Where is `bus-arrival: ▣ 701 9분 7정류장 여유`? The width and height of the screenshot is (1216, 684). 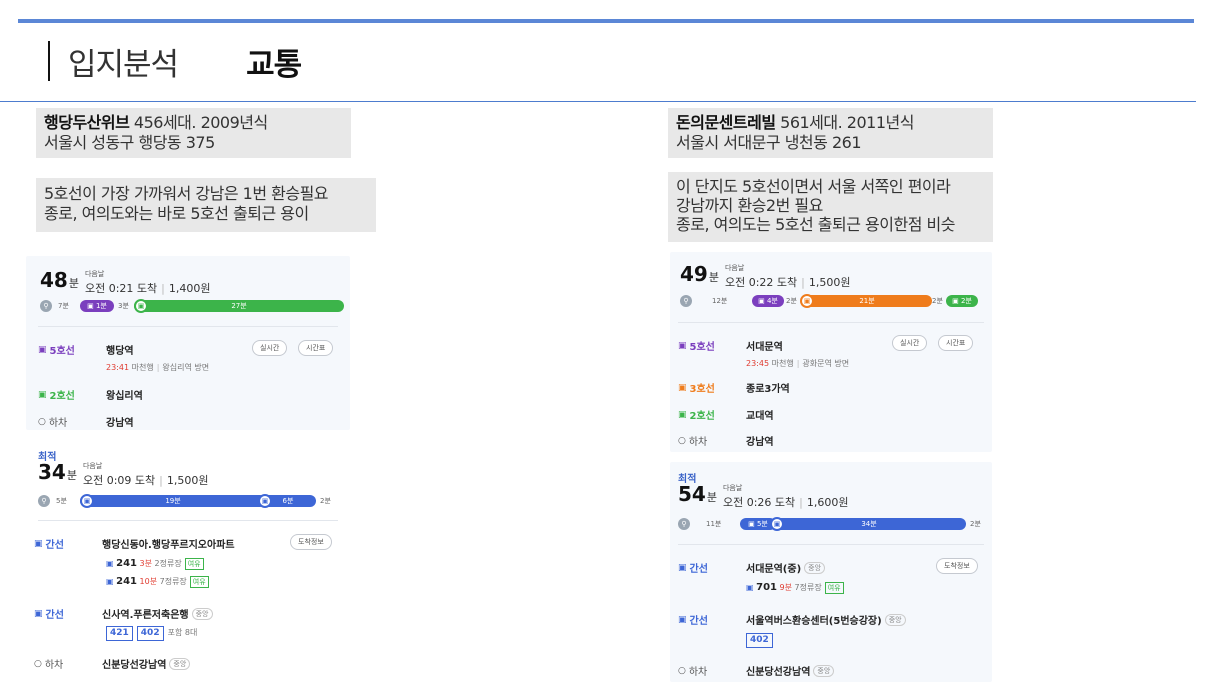 bus-arrival: ▣ 701 9분 7정류장 여유 is located at coordinates (795, 588).